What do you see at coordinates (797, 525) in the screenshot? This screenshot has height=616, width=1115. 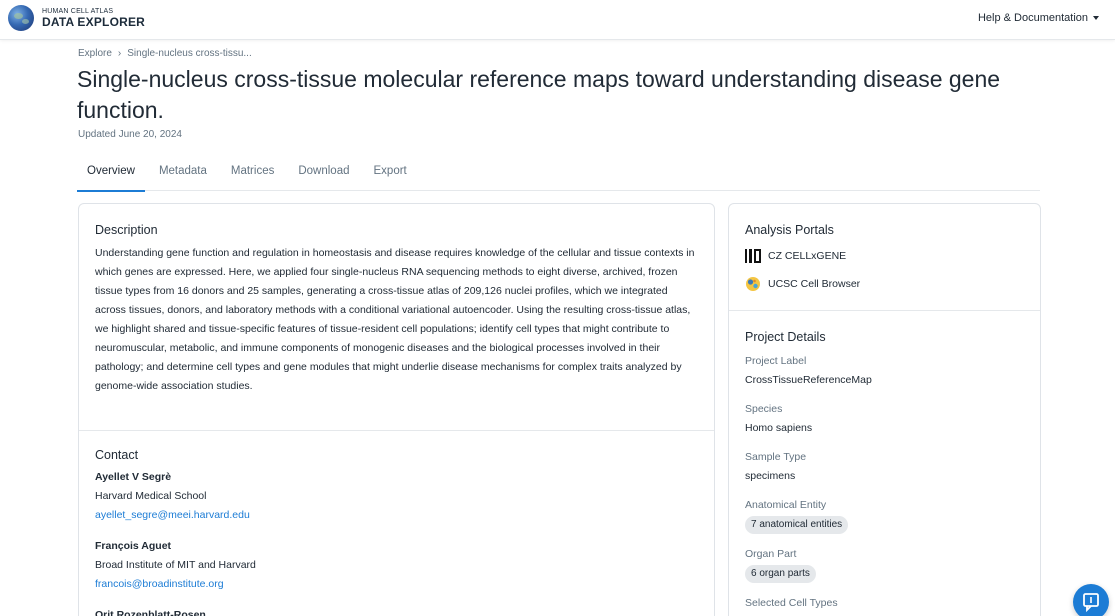 I see `anatomical-entity-chip: 7 anatomical entities` at bounding box center [797, 525].